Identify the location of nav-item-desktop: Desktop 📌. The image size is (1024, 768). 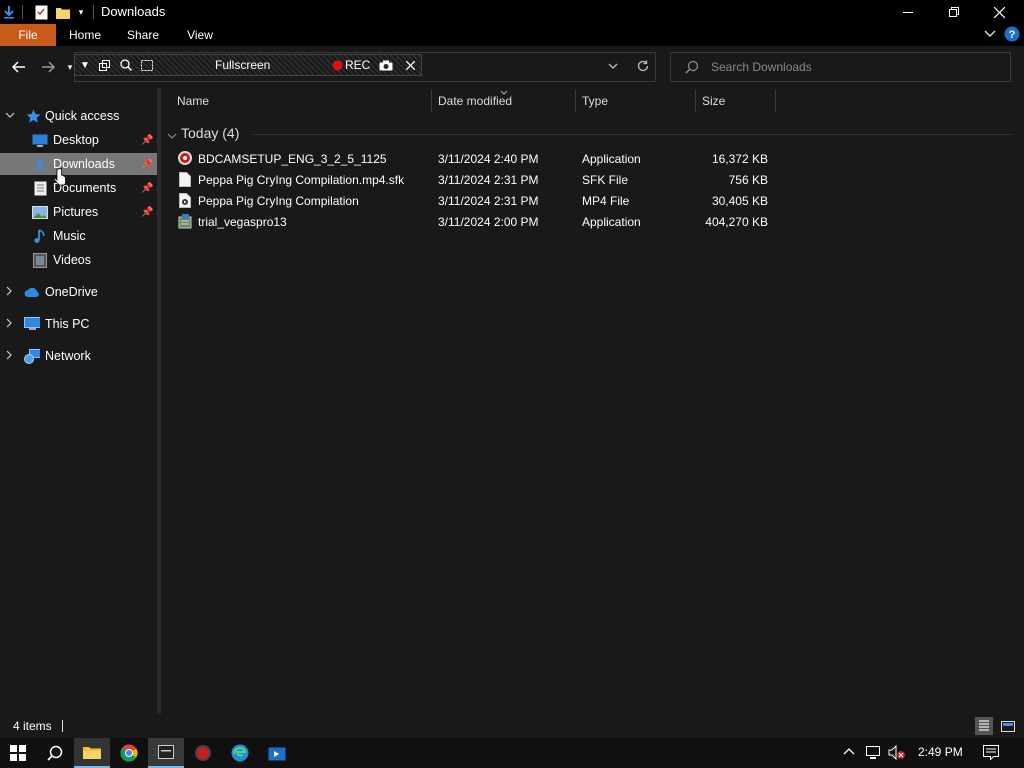
(78, 140).